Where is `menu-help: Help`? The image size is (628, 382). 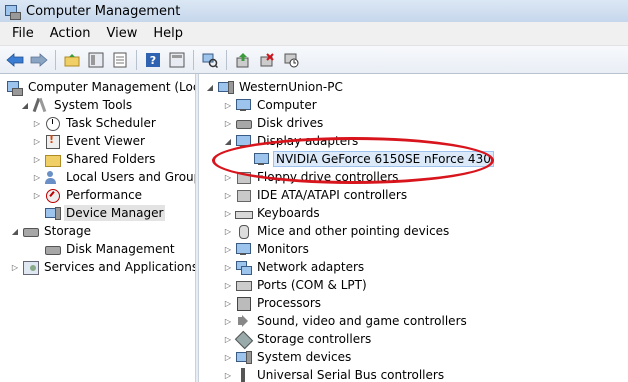 menu-help: Help is located at coordinates (168, 34).